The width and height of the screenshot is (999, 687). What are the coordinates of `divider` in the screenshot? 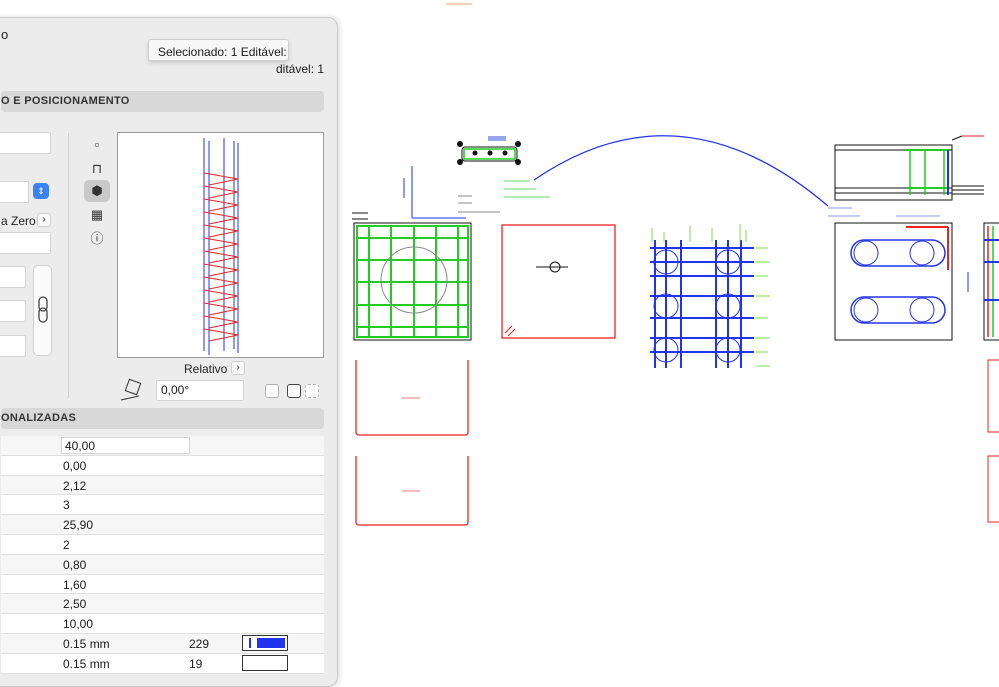 It's located at (68, 265).